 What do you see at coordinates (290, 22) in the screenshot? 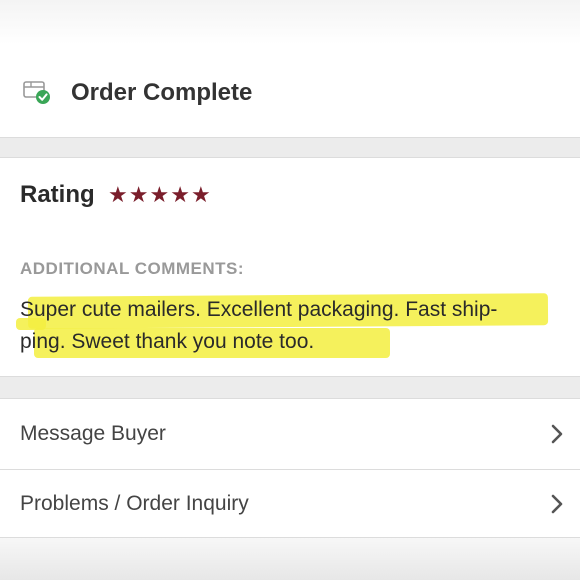
I see `top-fade` at bounding box center [290, 22].